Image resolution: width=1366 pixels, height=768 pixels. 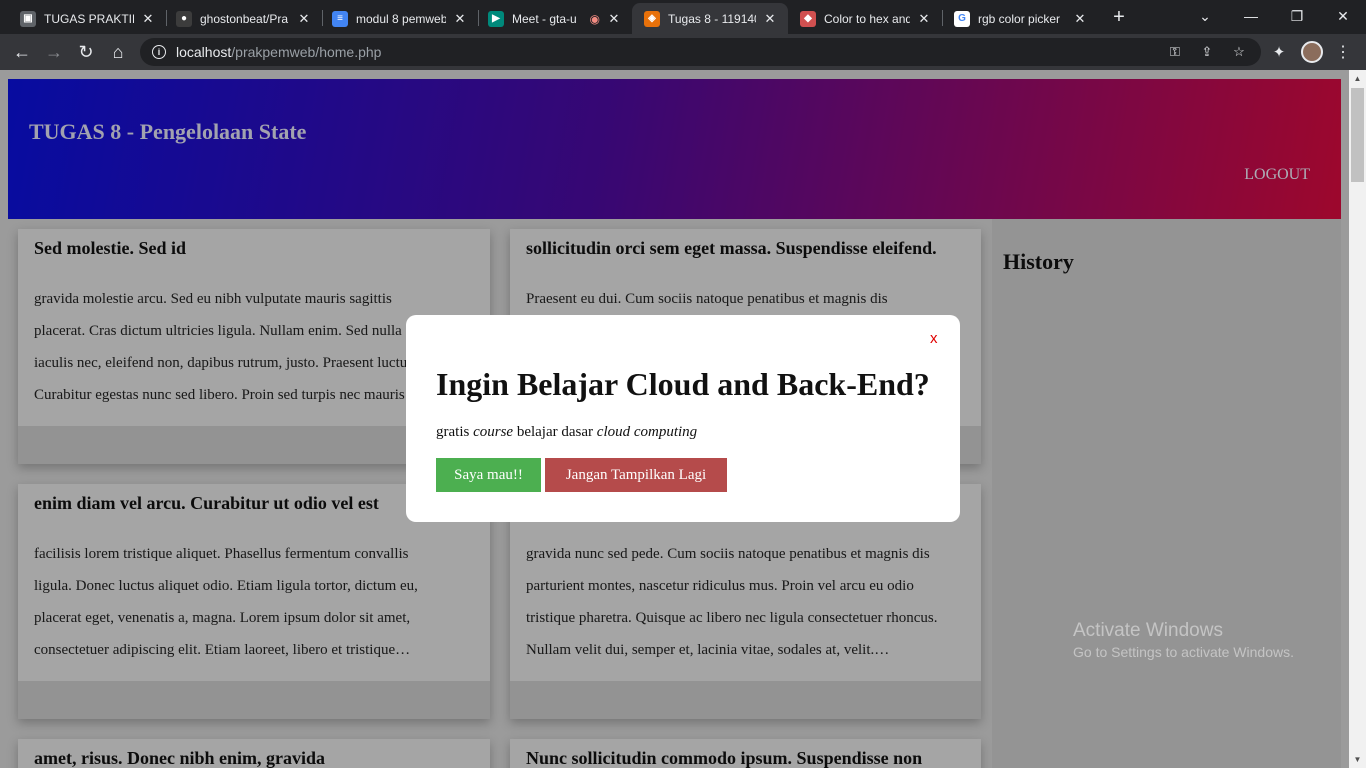 I want to click on menu-kebab-icon: ⋮, so click(x=1343, y=52).